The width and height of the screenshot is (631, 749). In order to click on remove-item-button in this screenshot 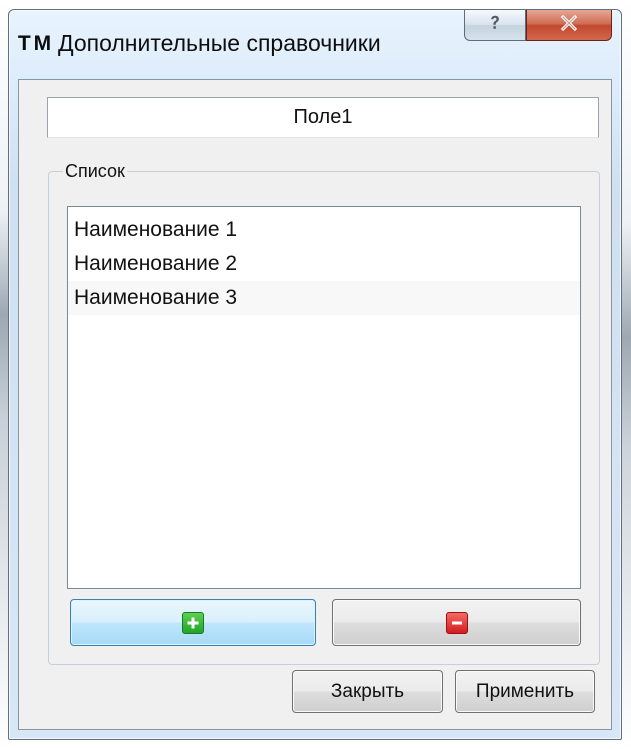, I will do `click(456, 622)`.